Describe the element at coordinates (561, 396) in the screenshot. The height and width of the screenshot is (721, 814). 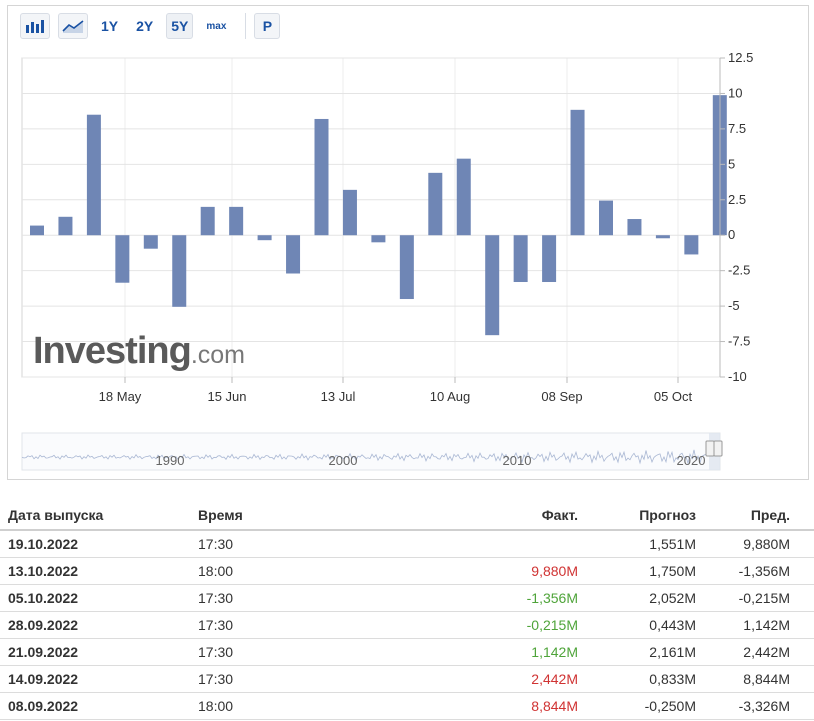
I see `x-tick-label: 08 Sep` at that location.